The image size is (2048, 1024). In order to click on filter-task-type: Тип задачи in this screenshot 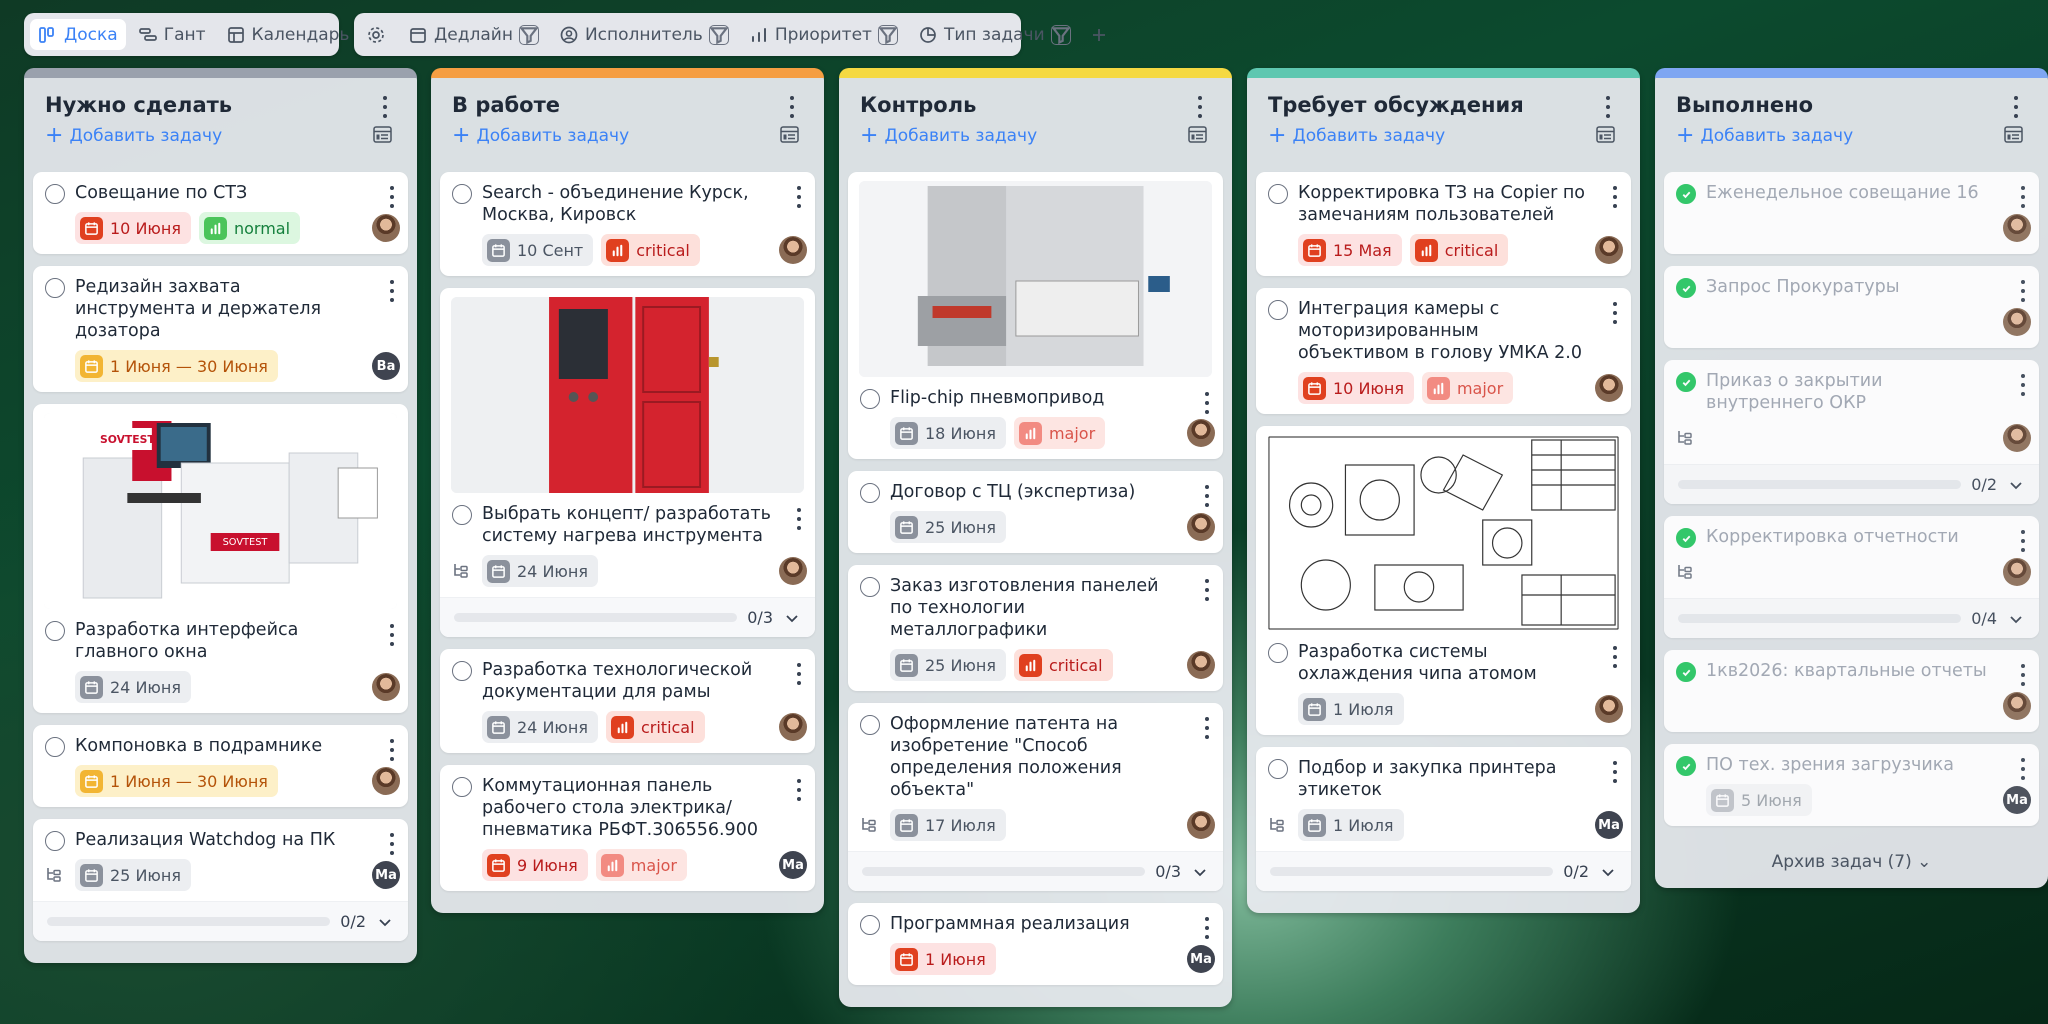, I will do `click(994, 34)`.